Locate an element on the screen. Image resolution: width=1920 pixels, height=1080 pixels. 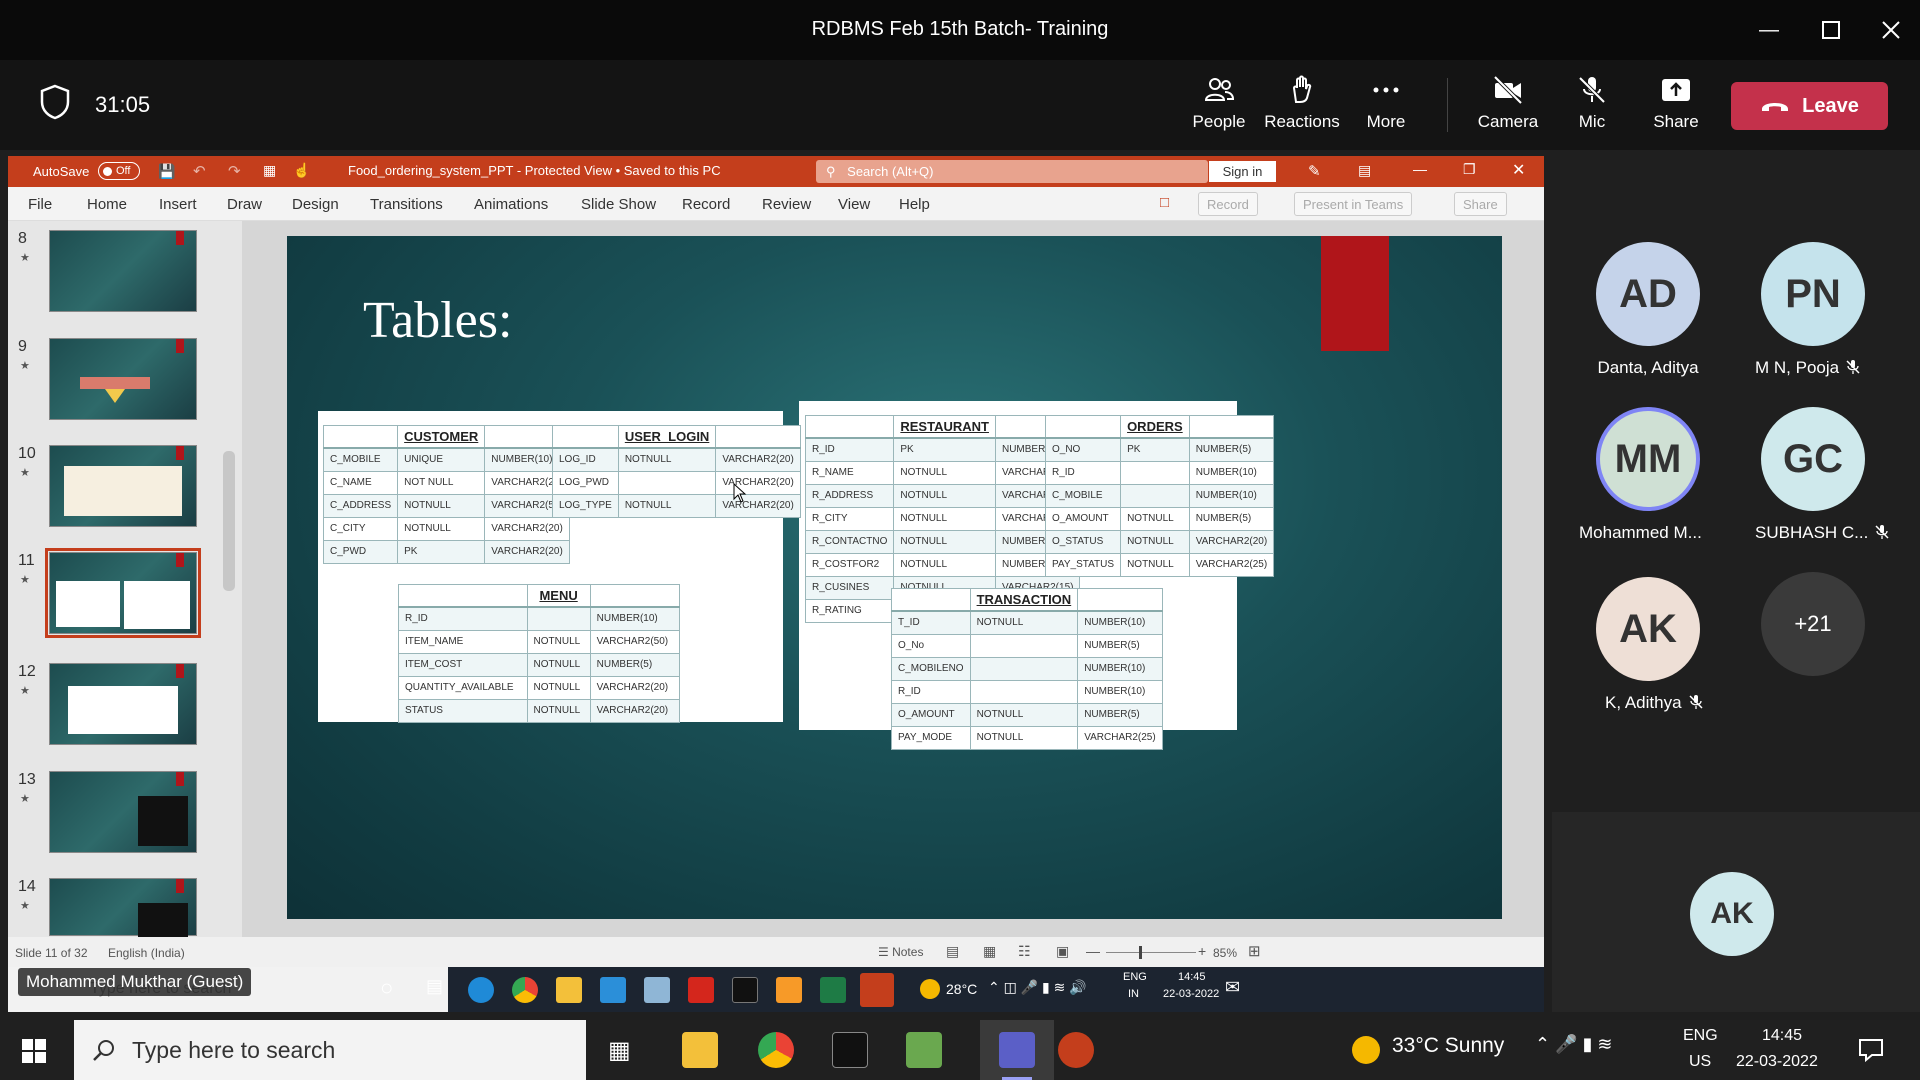
presenter-date: 22-03-2022 is located at coordinates (1191, 994).